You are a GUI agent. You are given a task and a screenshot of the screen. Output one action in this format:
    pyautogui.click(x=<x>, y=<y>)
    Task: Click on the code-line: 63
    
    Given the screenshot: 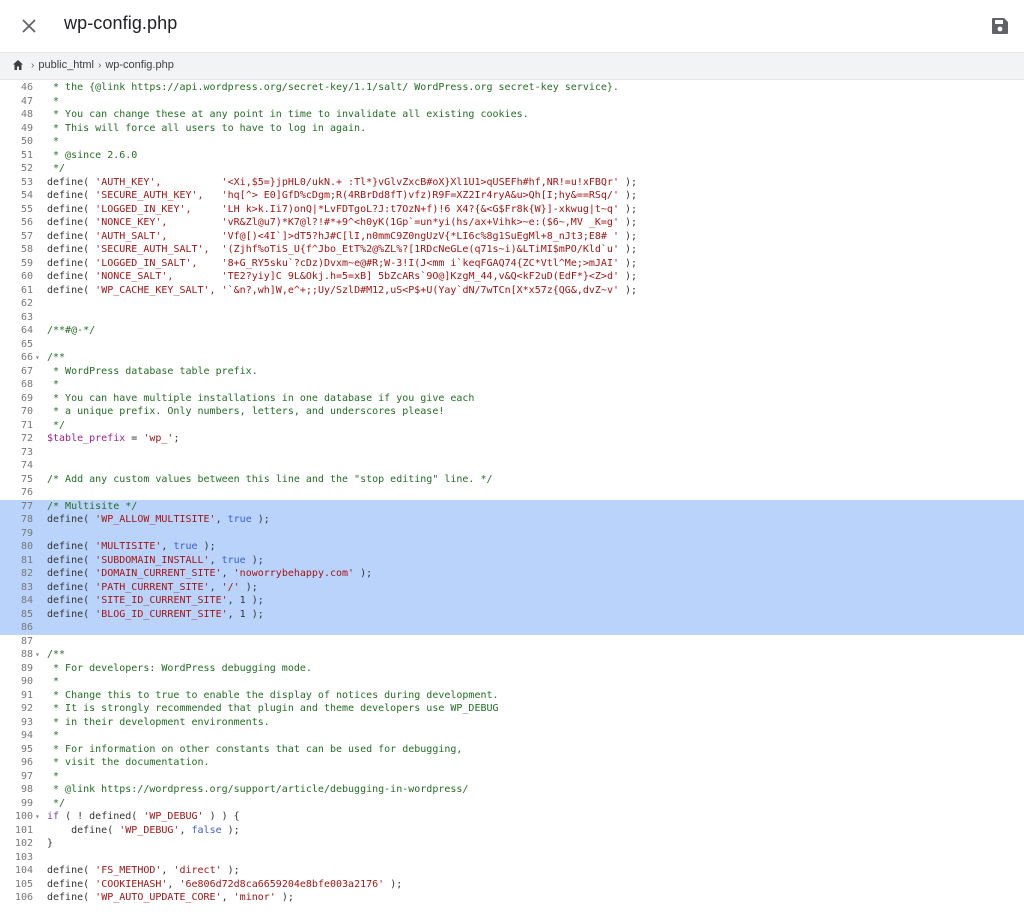 What is the action you would take?
    pyautogui.click(x=512, y=318)
    